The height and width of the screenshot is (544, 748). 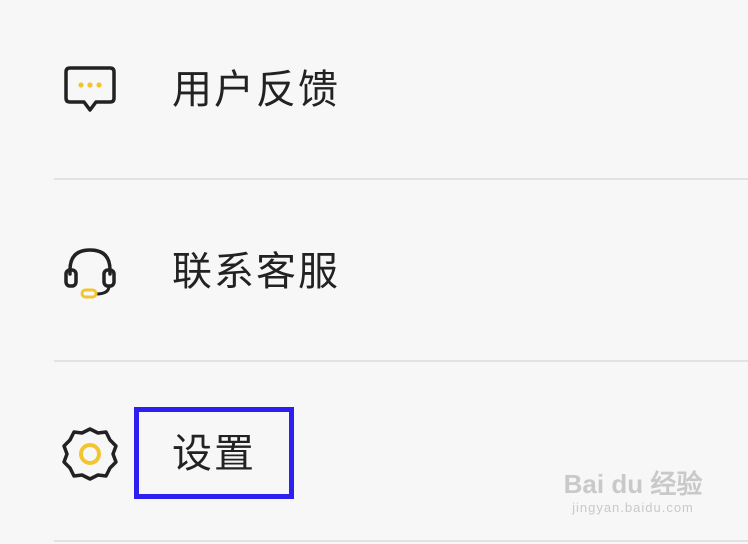 I want to click on watermark-brand: Bai du 经验, so click(x=633, y=484).